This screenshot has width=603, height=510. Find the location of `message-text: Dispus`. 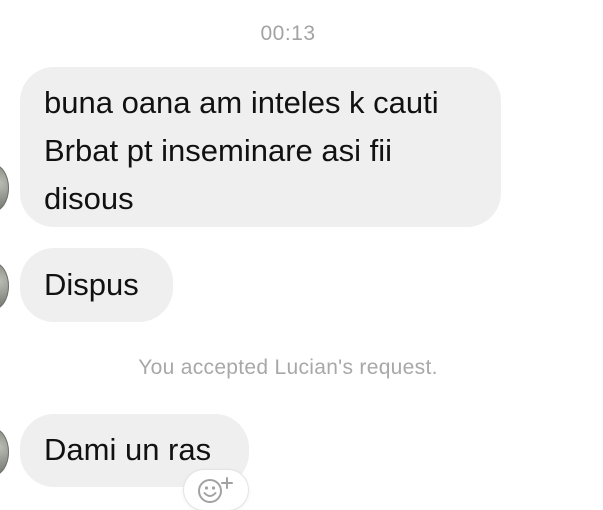

message-text: Dispus is located at coordinates (91, 284).